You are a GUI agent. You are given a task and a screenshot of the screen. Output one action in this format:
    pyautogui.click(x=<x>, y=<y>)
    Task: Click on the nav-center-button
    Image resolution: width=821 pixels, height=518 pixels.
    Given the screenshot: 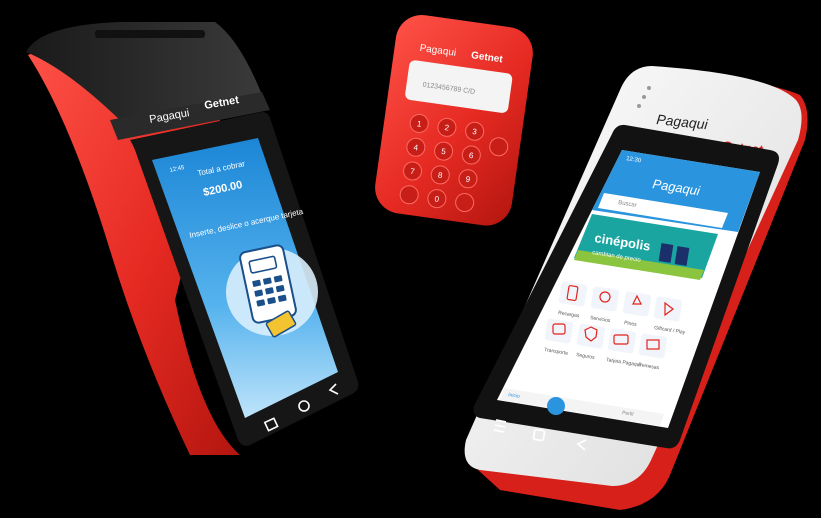 What is the action you would take?
    pyautogui.click(x=556, y=406)
    